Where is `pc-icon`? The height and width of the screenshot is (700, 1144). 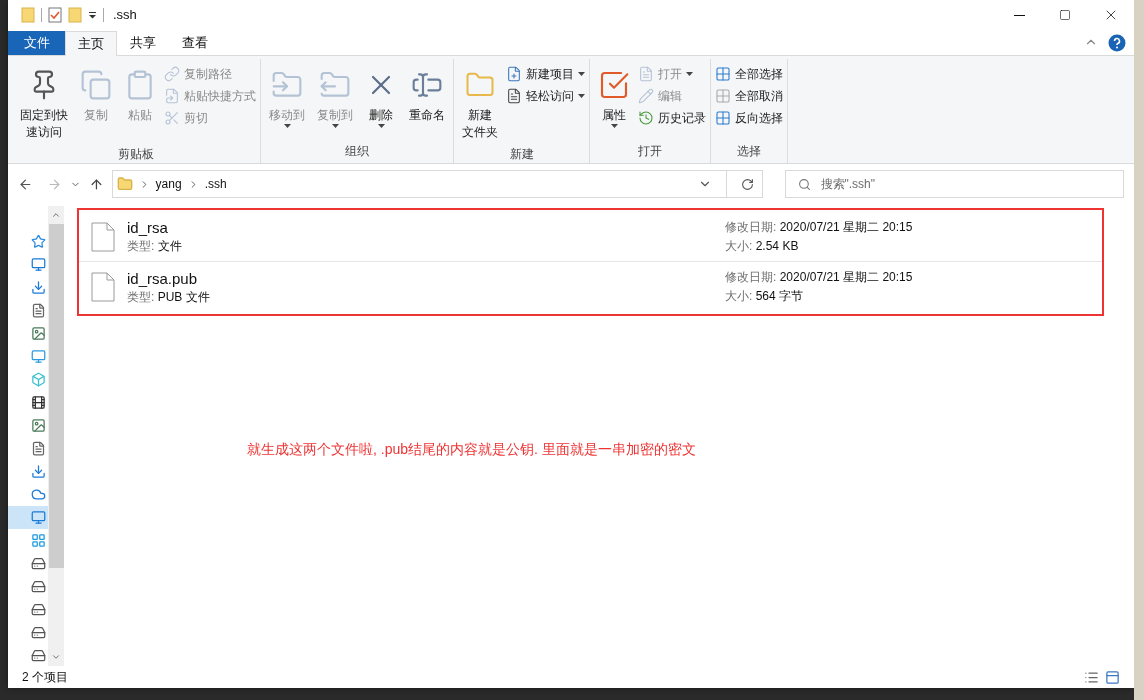
pc-icon is located at coordinates (38, 356).